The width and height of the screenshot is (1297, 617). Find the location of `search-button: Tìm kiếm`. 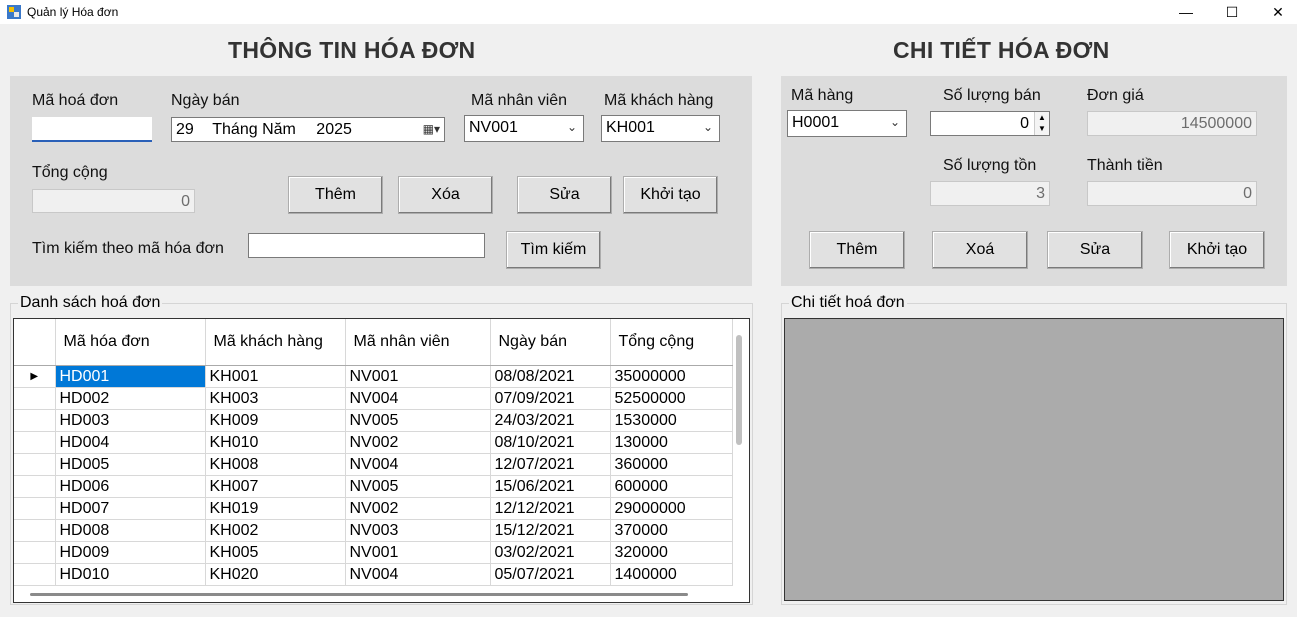

search-button: Tìm kiếm is located at coordinates (553, 250).